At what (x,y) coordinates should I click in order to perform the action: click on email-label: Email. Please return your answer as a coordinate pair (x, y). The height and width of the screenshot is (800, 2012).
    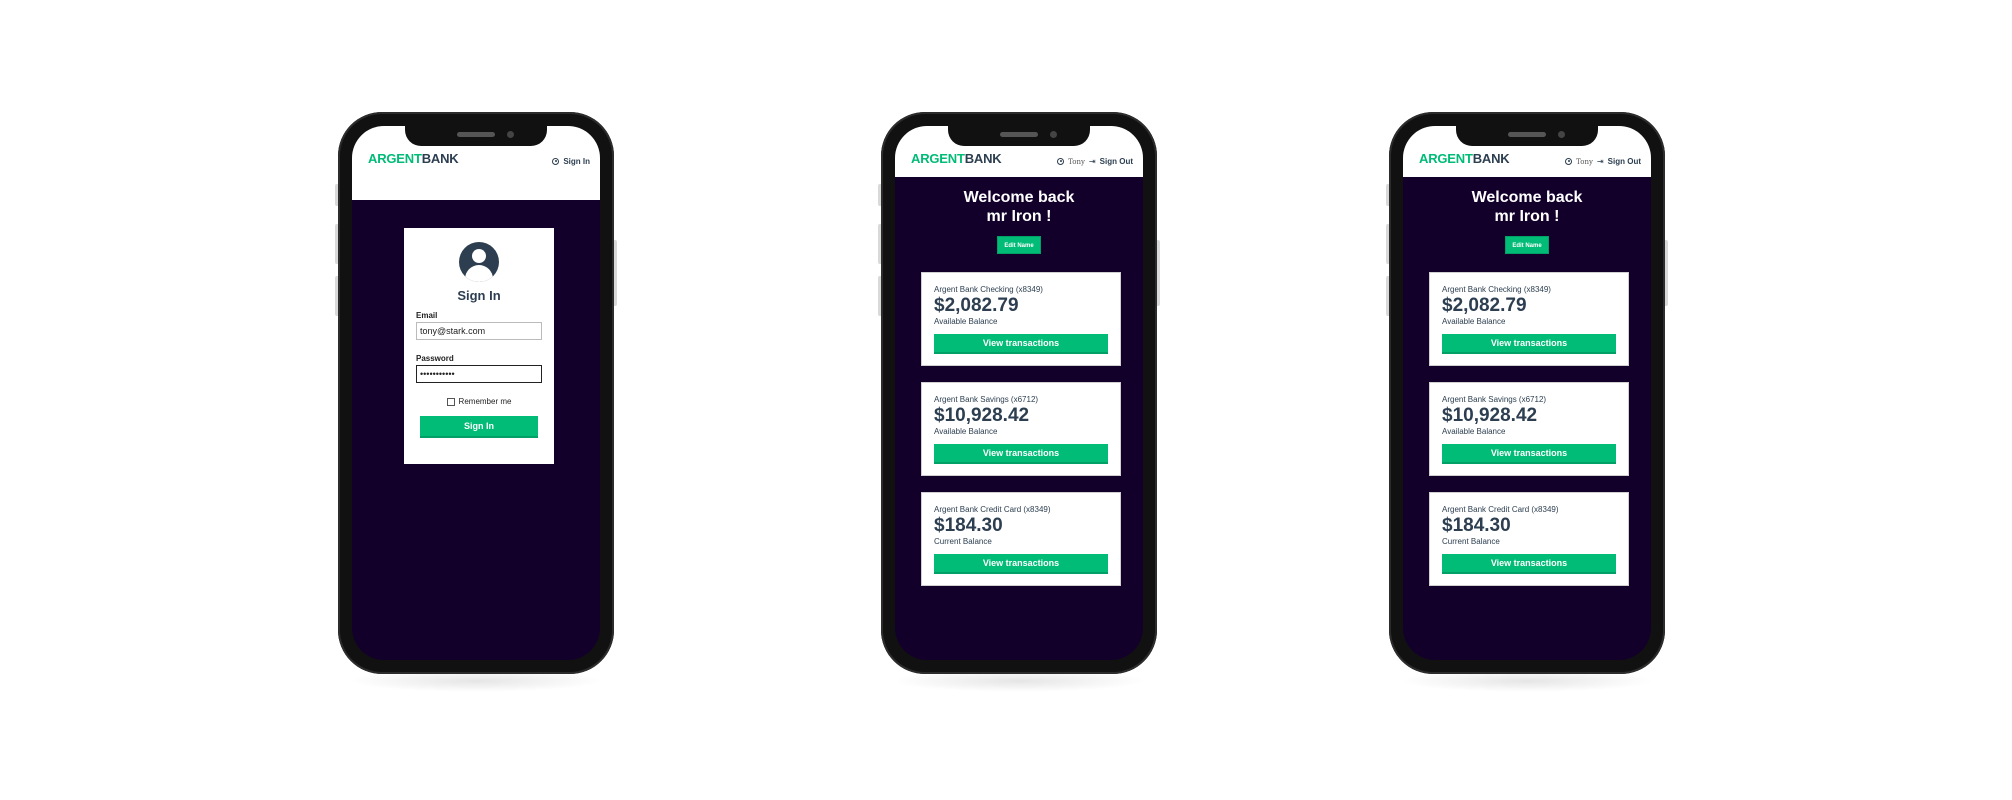
    Looking at the image, I should click on (427, 315).